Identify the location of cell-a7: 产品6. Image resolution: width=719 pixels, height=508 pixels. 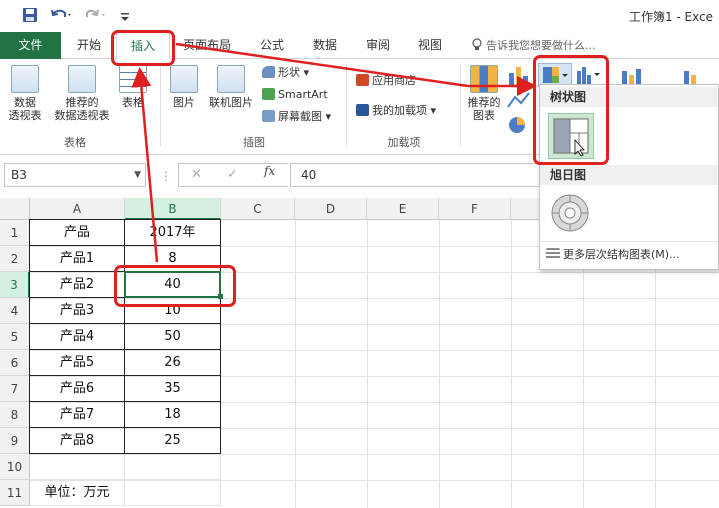
(77, 388).